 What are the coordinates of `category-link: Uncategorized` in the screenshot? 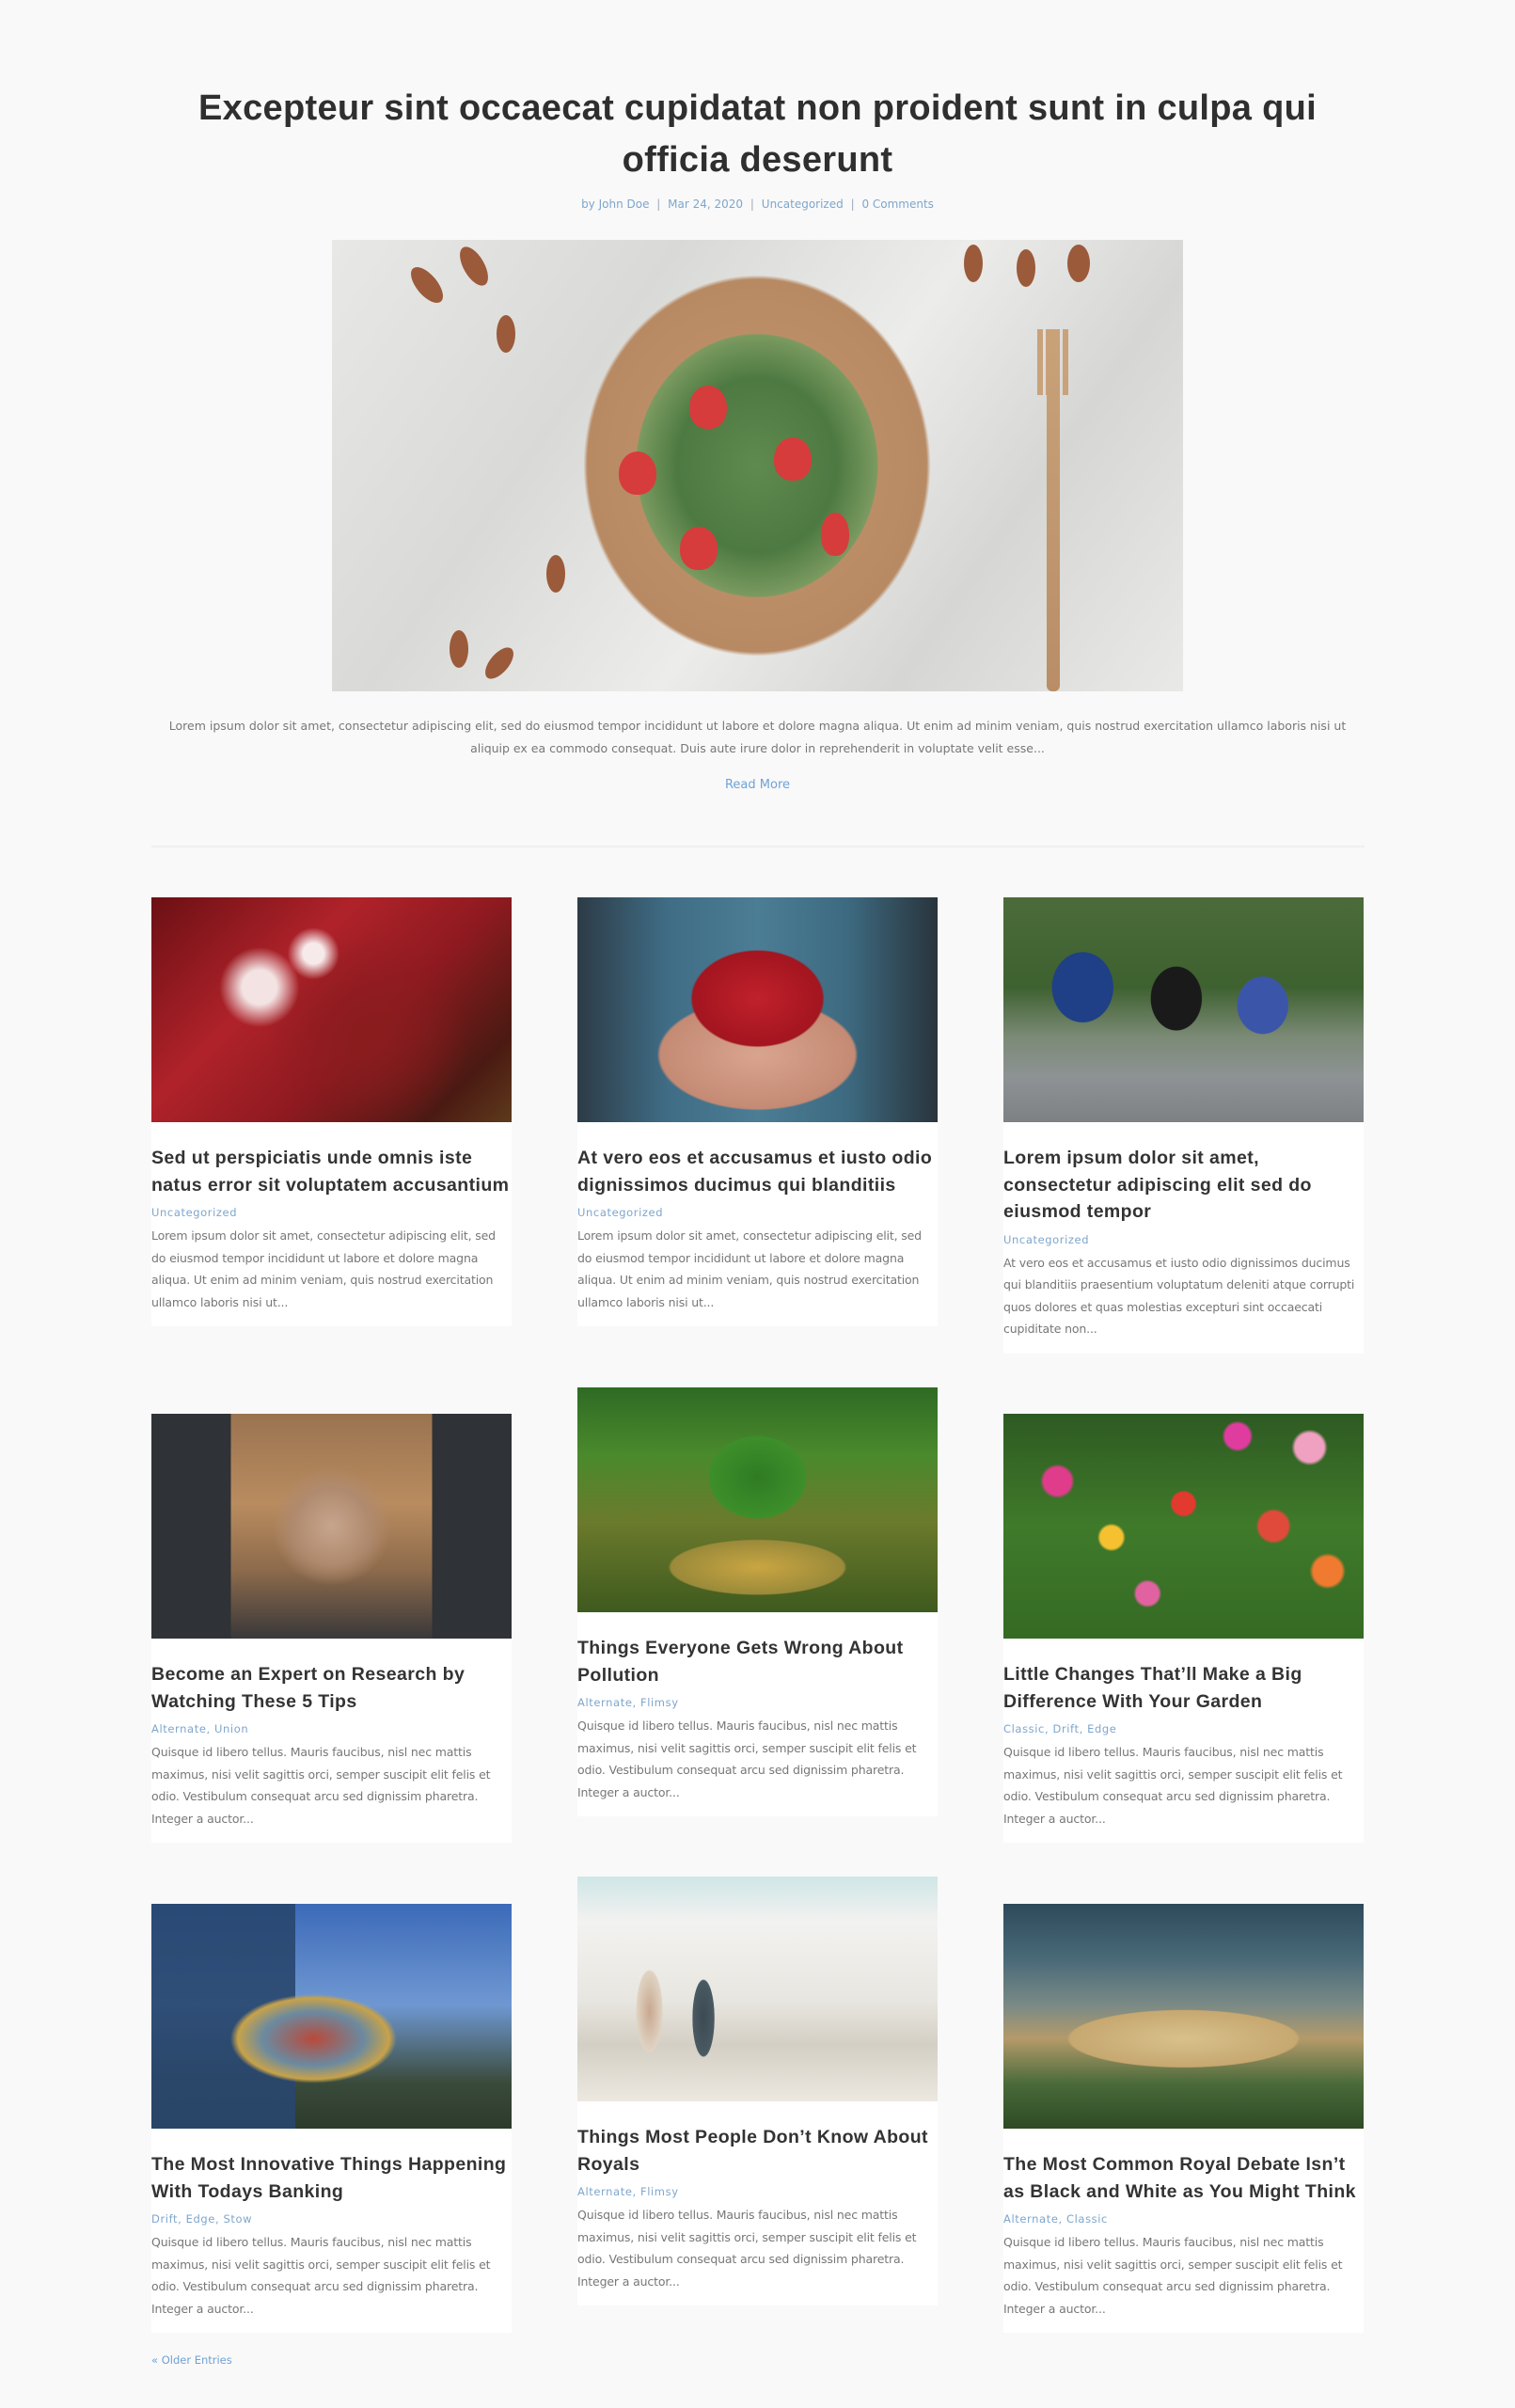 It's located at (803, 205).